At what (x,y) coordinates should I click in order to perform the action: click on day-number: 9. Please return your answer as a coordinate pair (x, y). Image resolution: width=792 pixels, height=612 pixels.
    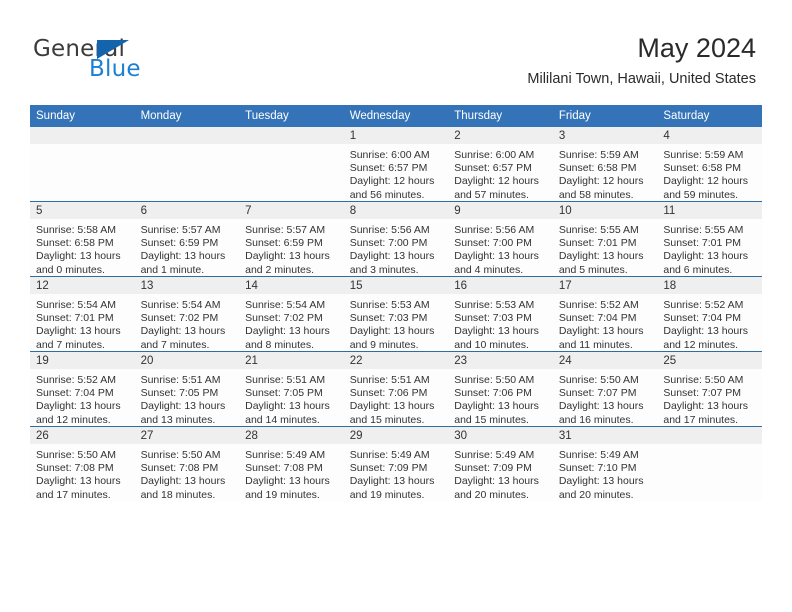
    Looking at the image, I should click on (500, 210).